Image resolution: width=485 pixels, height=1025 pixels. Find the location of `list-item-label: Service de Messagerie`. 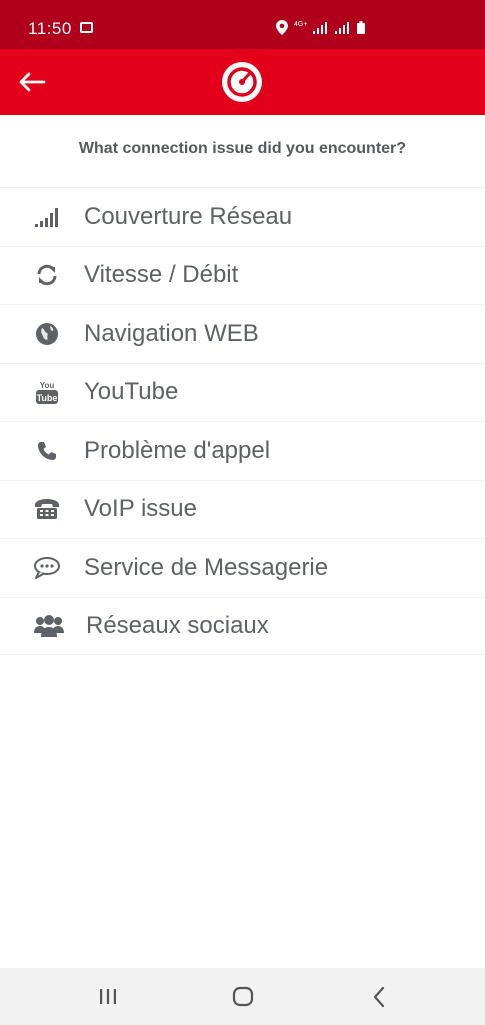

list-item-label: Service de Messagerie is located at coordinates (206, 567).